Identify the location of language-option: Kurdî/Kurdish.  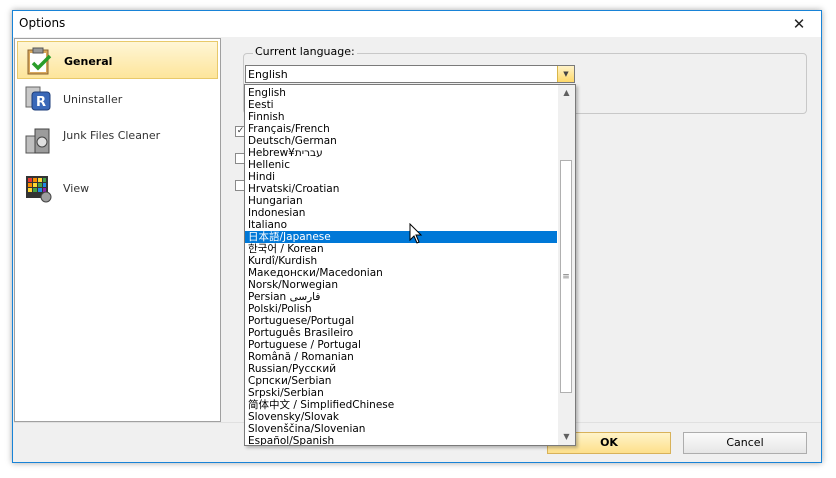
(401, 261).